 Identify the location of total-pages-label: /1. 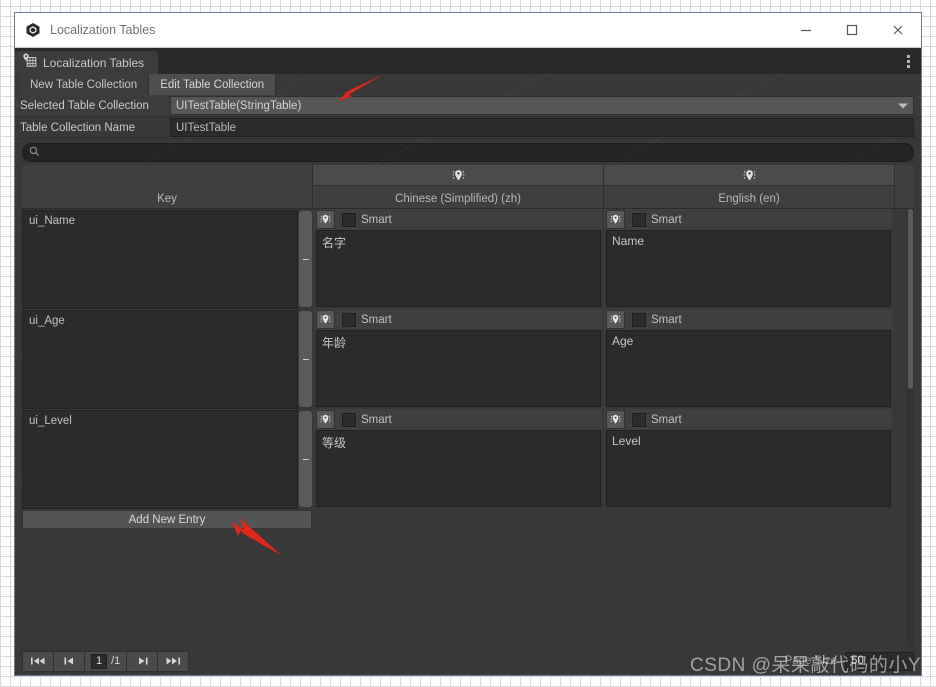
(116, 661).